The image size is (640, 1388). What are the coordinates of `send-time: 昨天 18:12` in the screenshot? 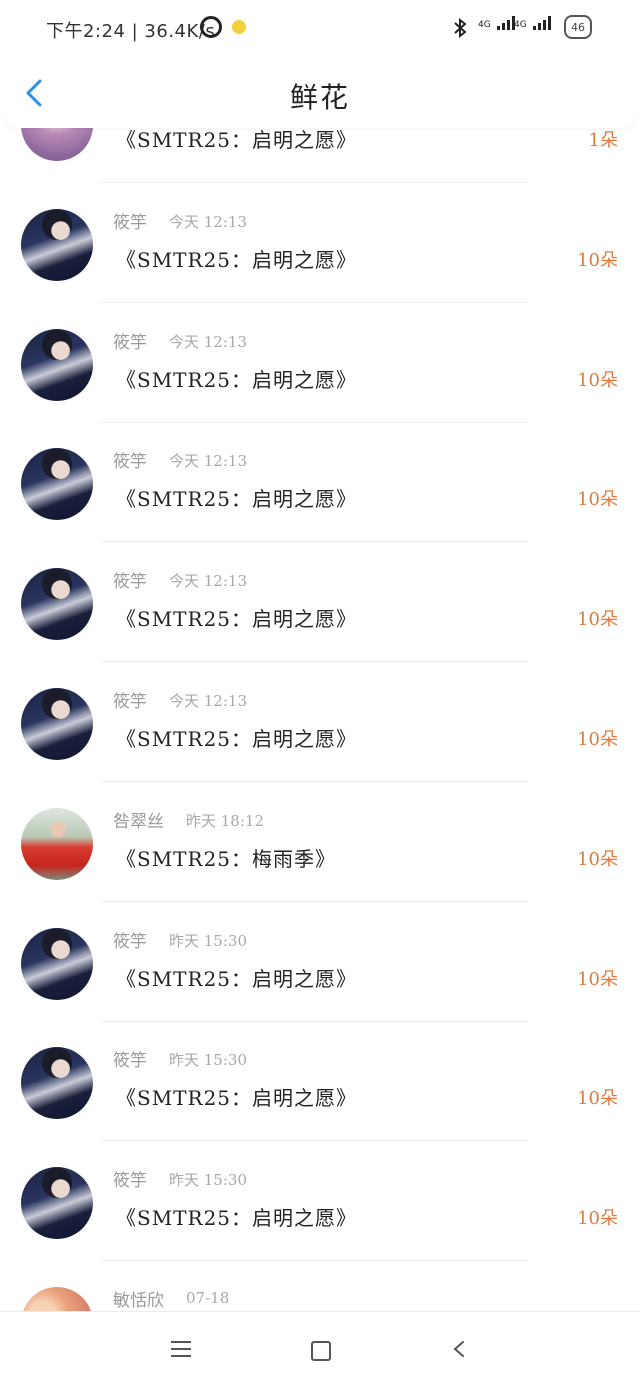 It's located at (225, 821).